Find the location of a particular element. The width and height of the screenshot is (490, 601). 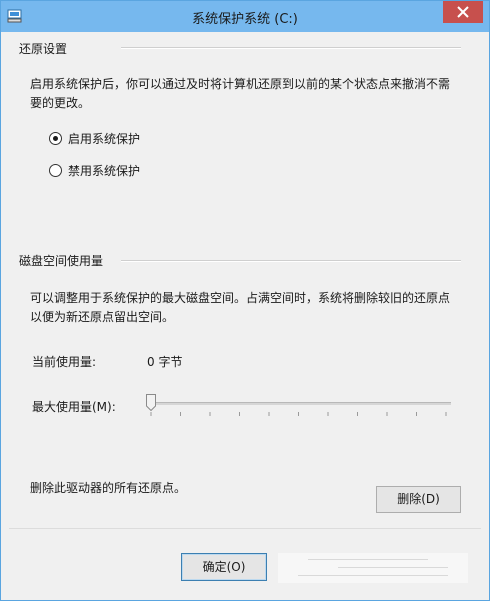

faded-button-area is located at coordinates (373, 568).